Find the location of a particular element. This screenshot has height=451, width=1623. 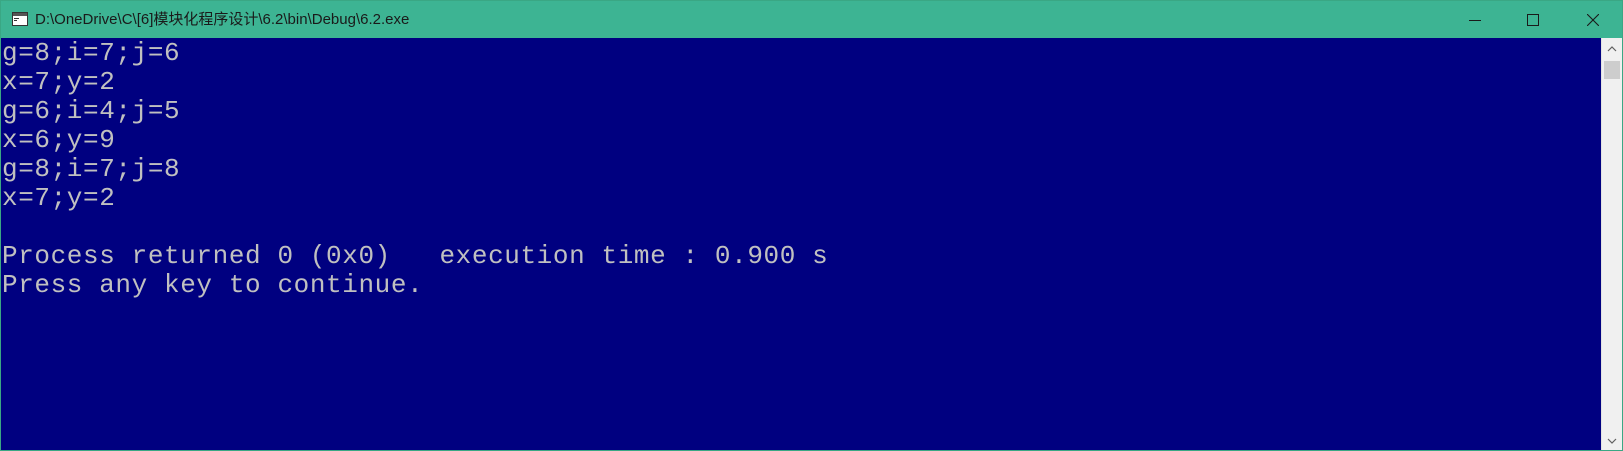

chevron-down-icon is located at coordinates (1612, 440).